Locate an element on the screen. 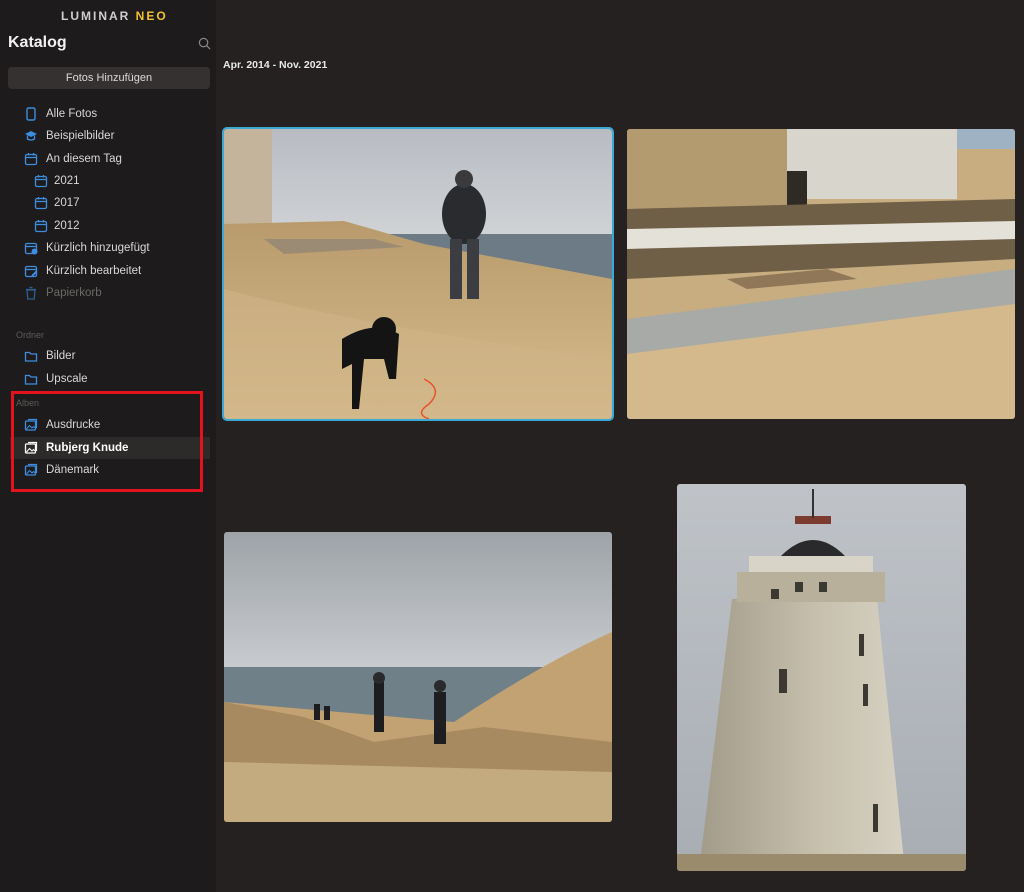 Image resolution: width=1024 pixels, height=892 pixels. recent-edit-icon is located at coordinates (31, 271).